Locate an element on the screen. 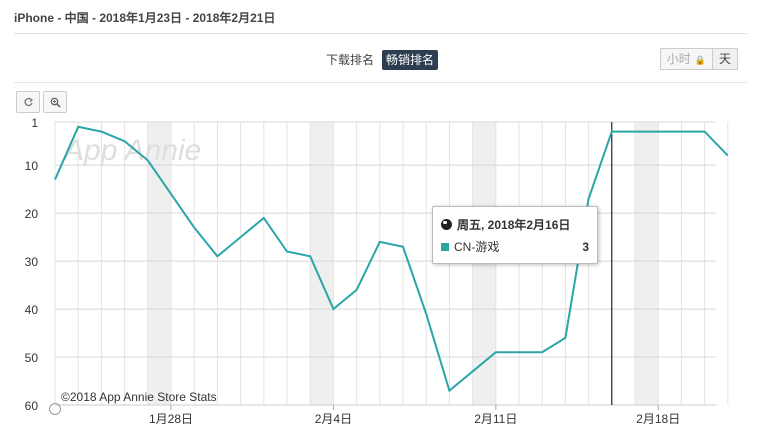 This screenshot has width=761, height=432. info-icon is located at coordinates (55, 409).